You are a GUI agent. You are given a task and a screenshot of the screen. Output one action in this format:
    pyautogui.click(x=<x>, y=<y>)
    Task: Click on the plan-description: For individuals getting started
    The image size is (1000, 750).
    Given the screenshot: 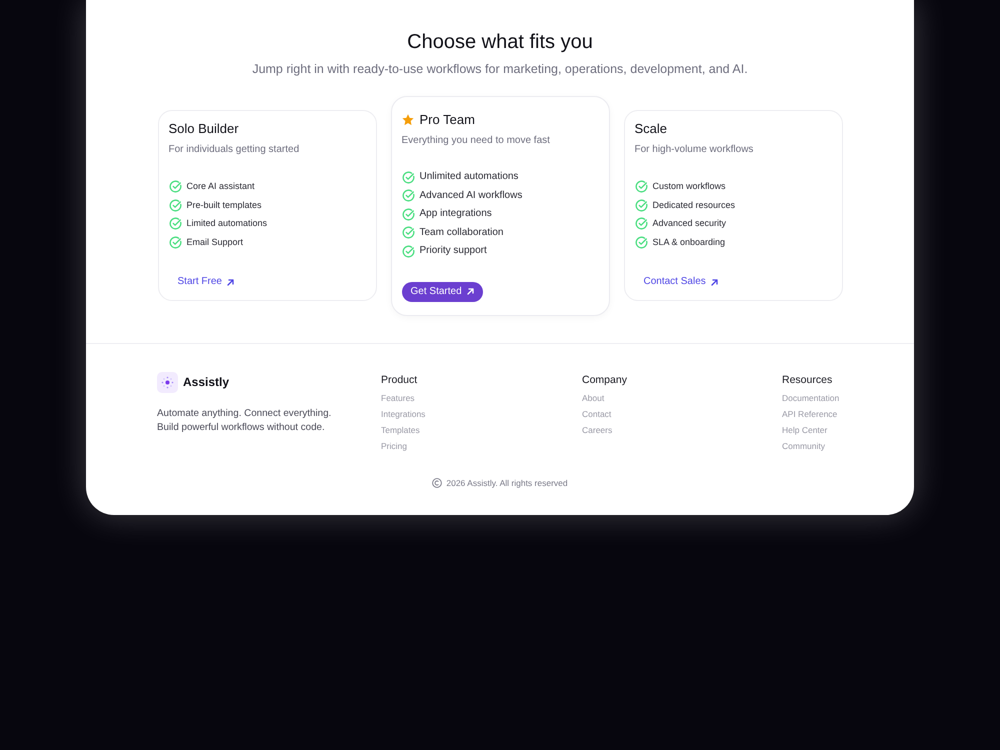 What is the action you would take?
    pyautogui.click(x=234, y=150)
    